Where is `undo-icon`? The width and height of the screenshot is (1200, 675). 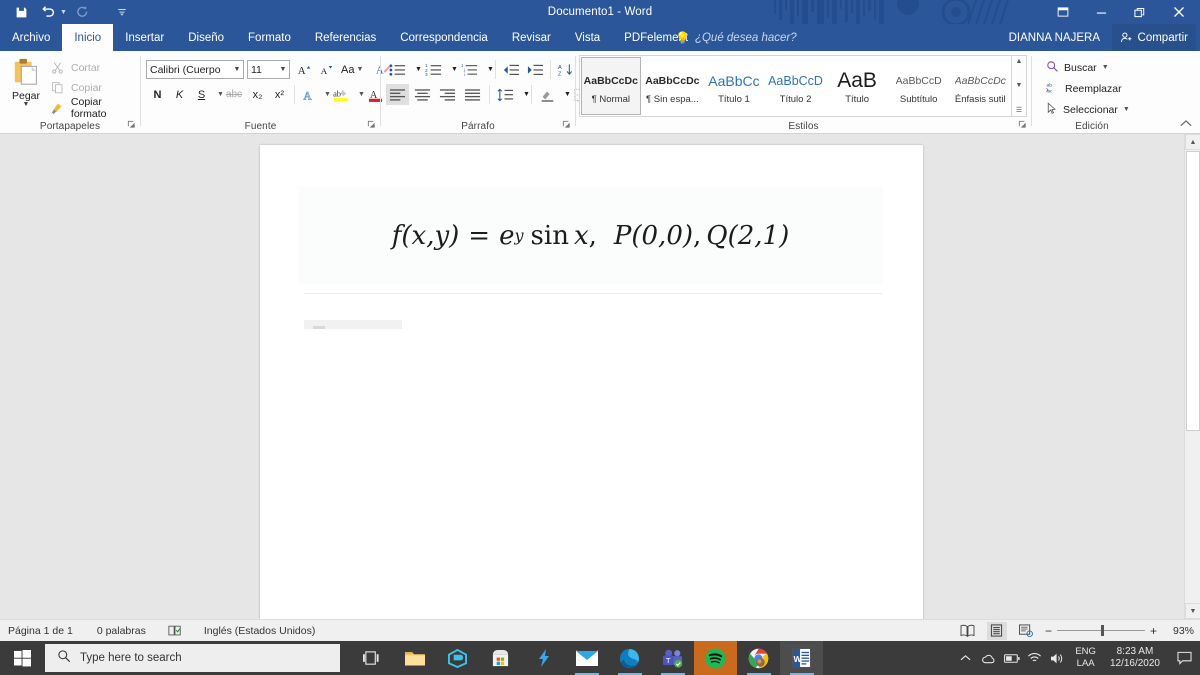 undo-icon is located at coordinates (49, 12).